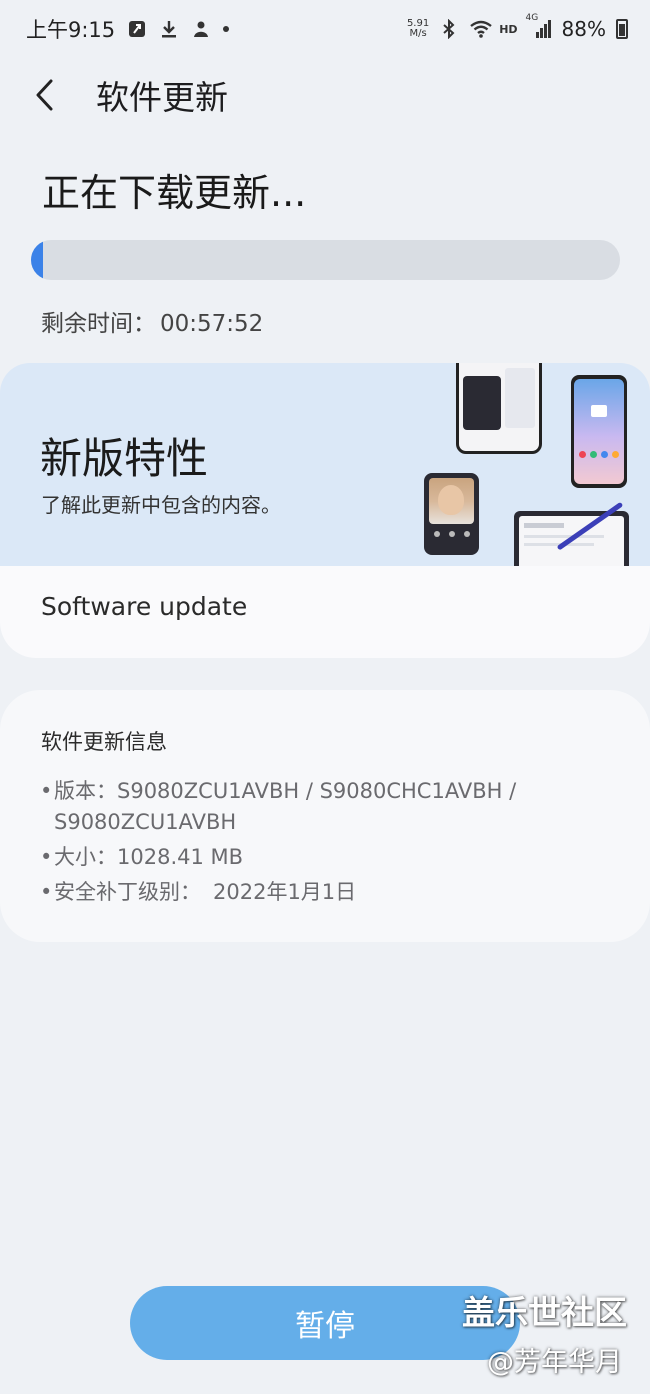  Describe the element at coordinates (325, 1326) in the screenshot. I see `pause-button-label: 暂停` at that location.